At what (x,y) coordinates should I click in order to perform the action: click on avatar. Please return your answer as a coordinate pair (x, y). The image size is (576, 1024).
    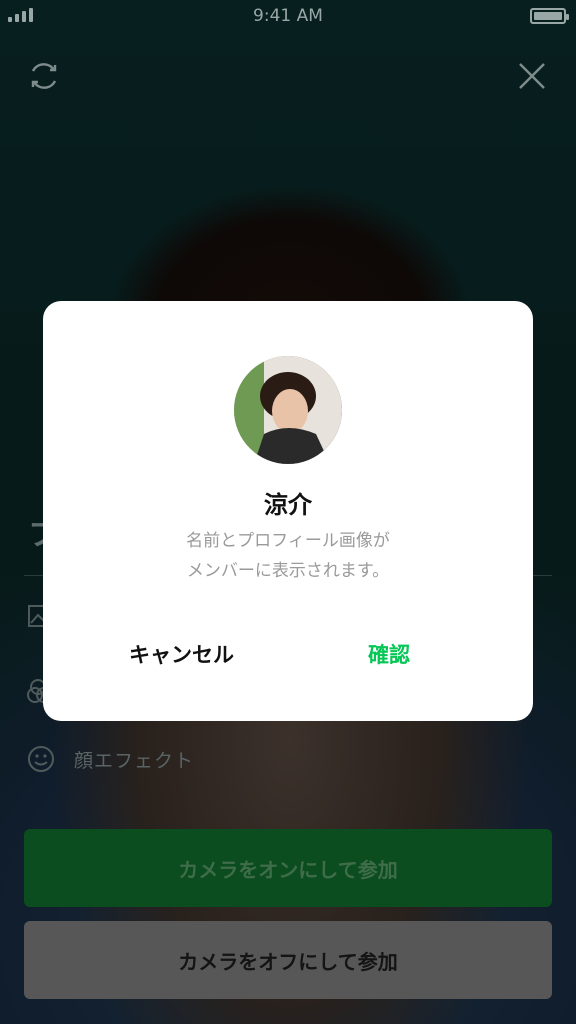
    Looking at the image, I should click on (288, 410).